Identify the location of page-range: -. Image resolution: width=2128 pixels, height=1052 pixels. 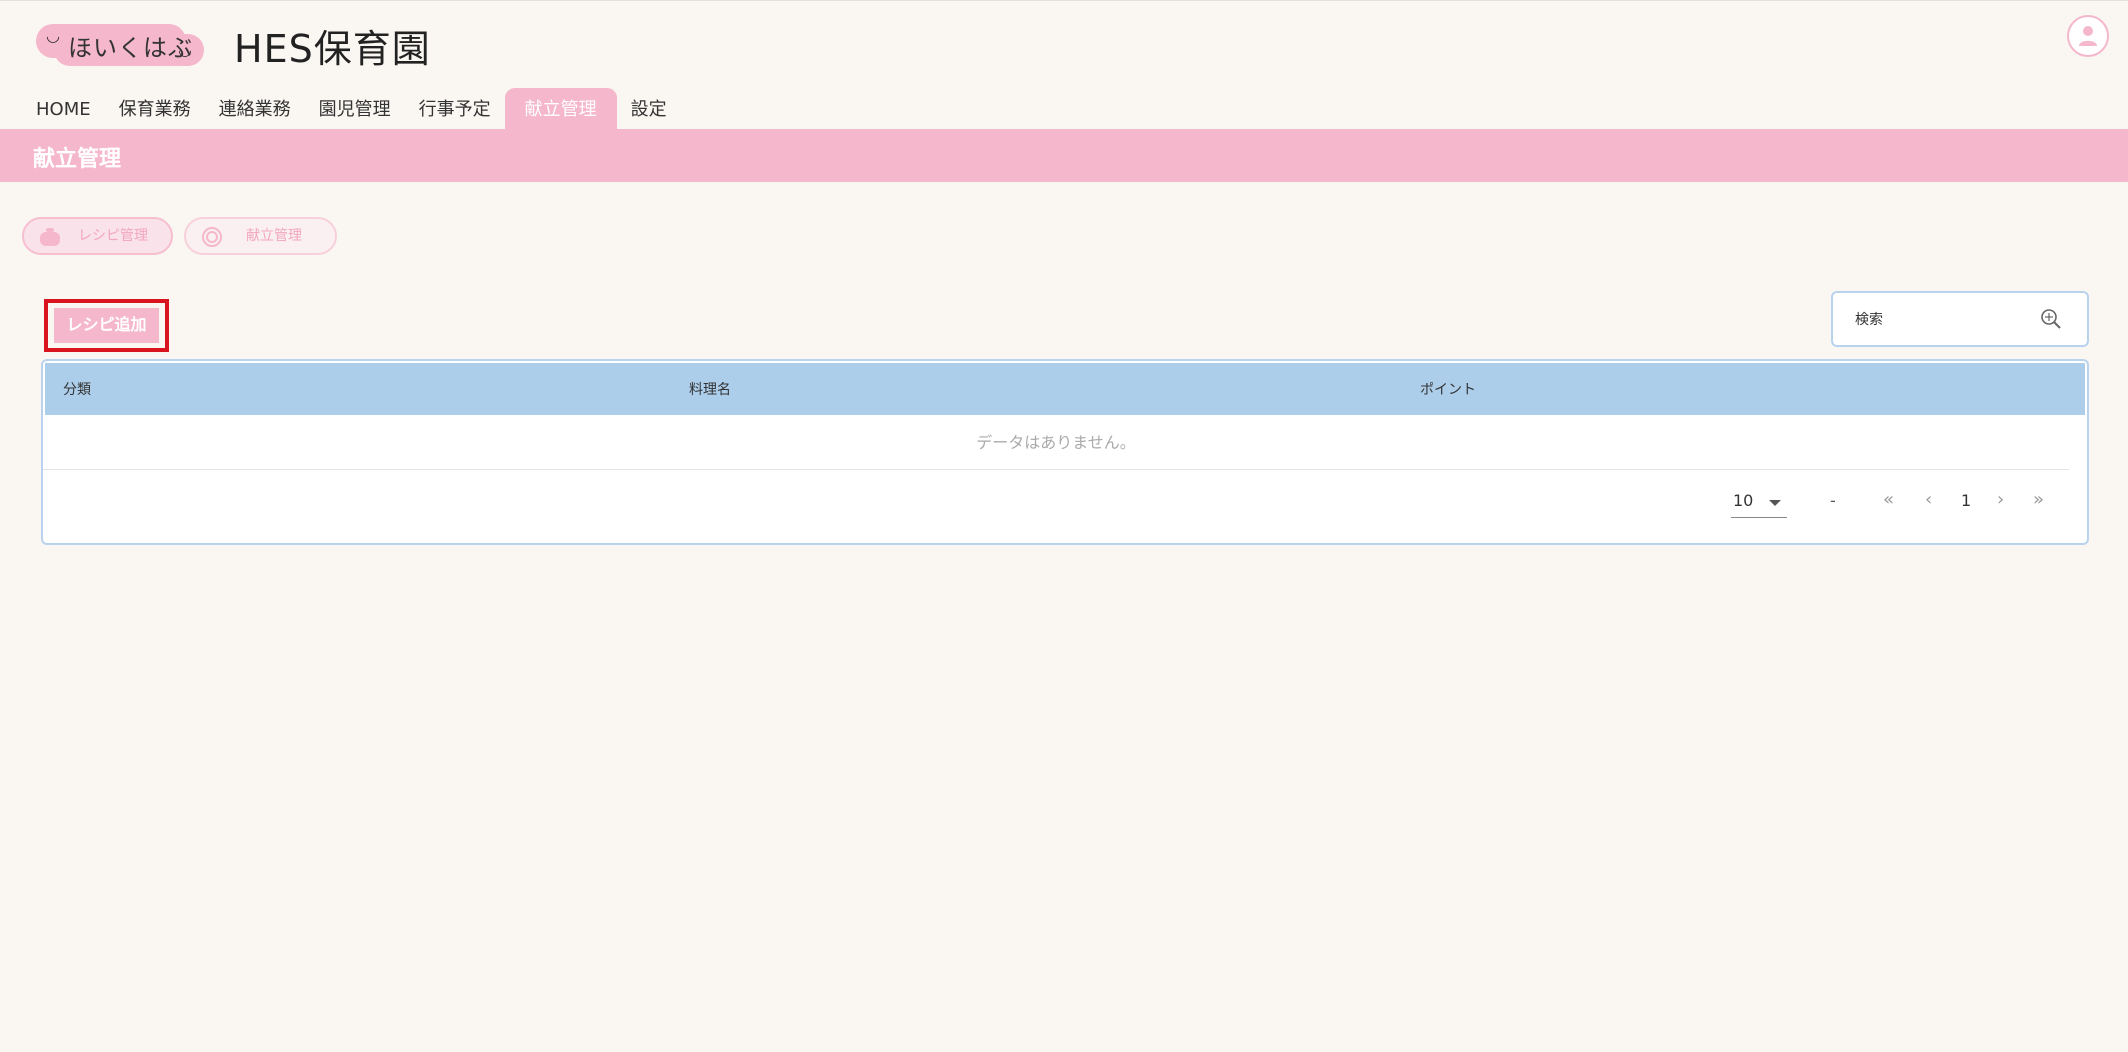
(1833, 500).